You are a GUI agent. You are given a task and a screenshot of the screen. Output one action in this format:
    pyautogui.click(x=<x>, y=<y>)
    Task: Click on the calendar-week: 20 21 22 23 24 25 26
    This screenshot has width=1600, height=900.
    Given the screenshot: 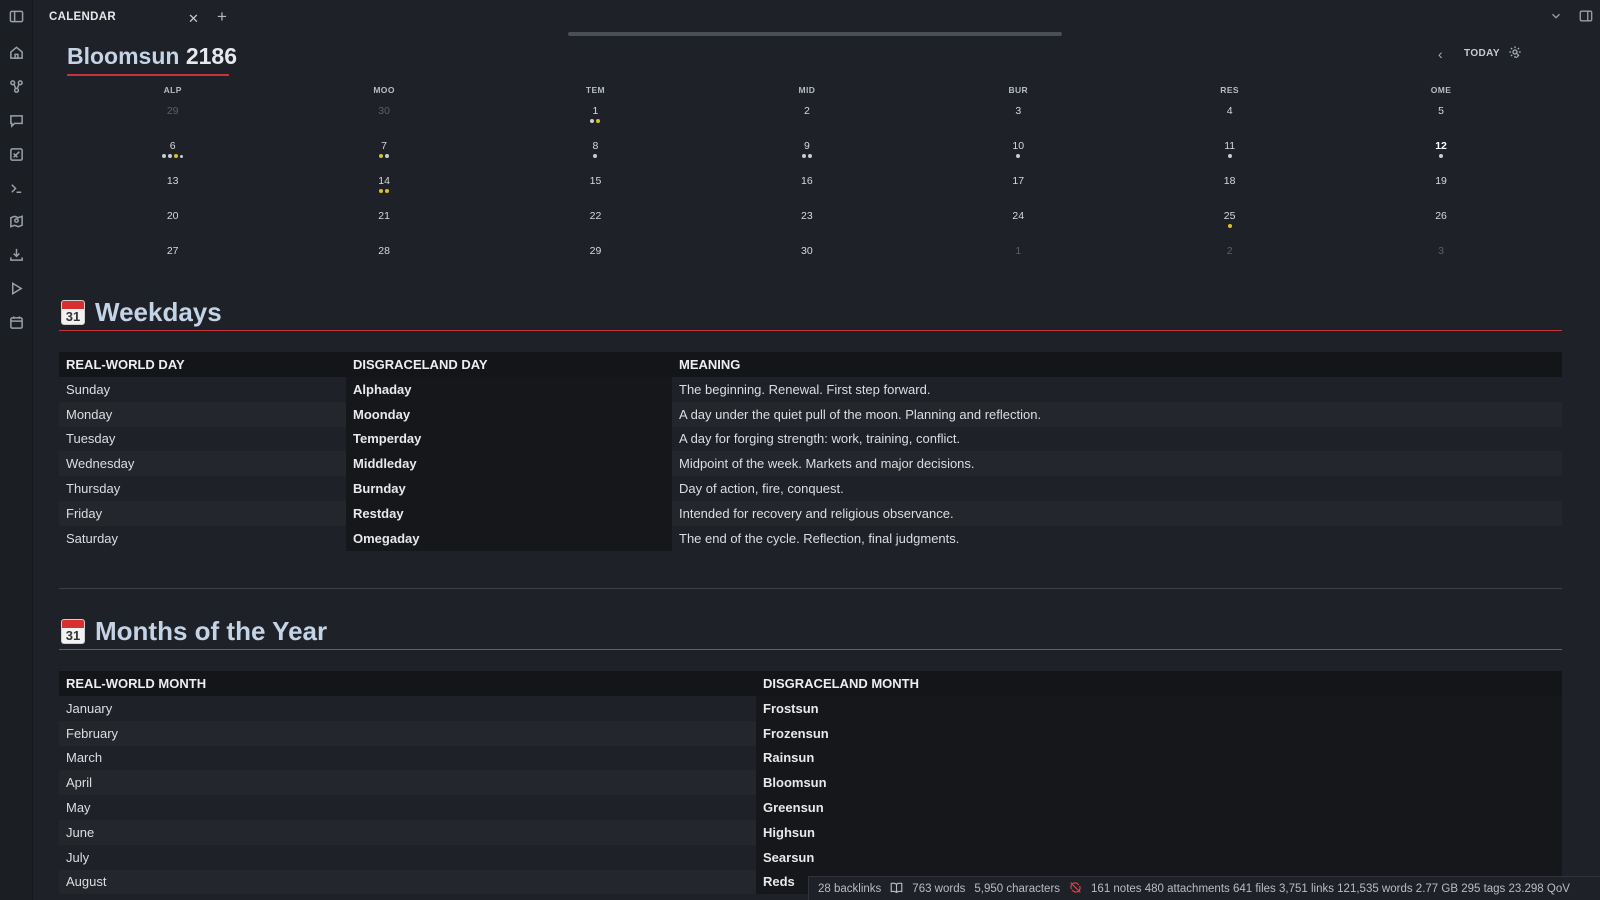 What is the action you would take?
    pyautogui.click(x=807, y=226)
    